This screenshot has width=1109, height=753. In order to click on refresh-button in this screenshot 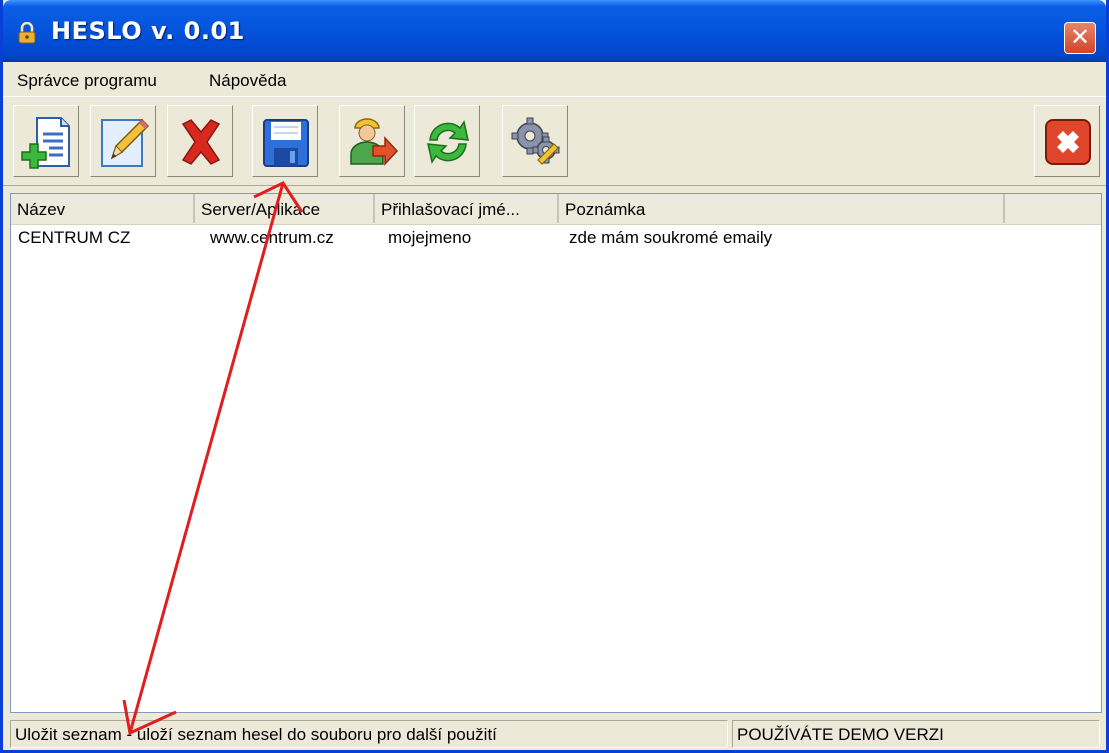, I will do `click(447, 141)`.